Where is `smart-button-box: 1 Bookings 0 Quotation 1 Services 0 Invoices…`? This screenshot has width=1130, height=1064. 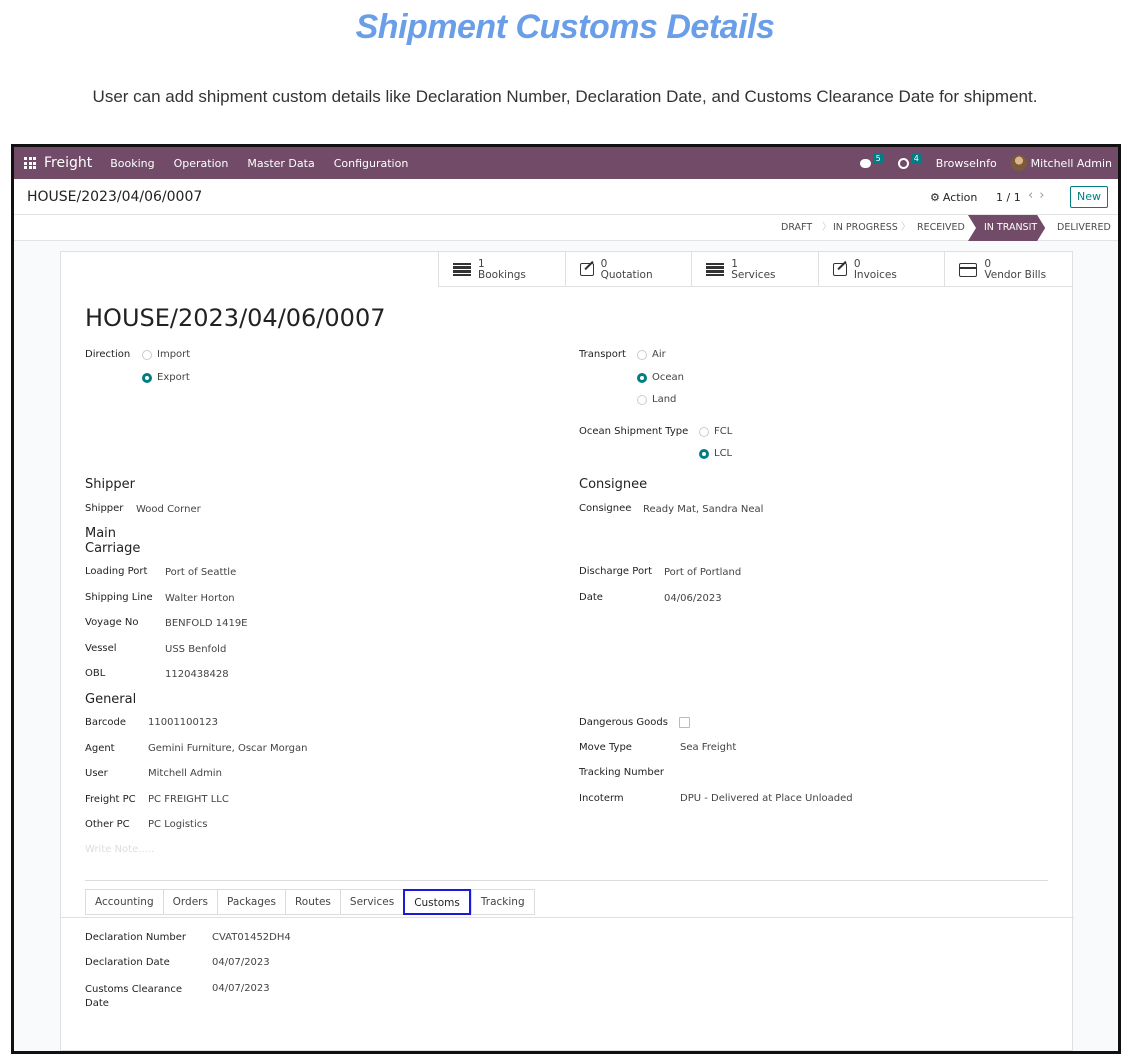 smart-button-box: 1 Bookings 0 Quotation 1 Services 0 Invoices… is located at coordinates (755, 269).